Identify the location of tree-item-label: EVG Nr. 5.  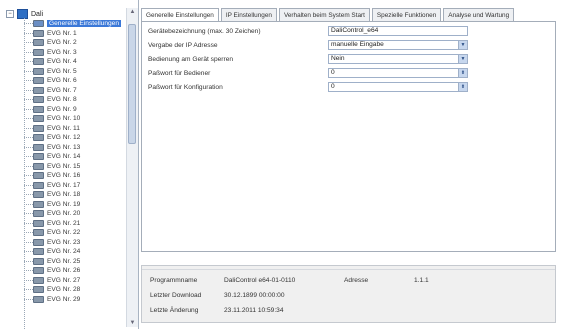
(62, 71).